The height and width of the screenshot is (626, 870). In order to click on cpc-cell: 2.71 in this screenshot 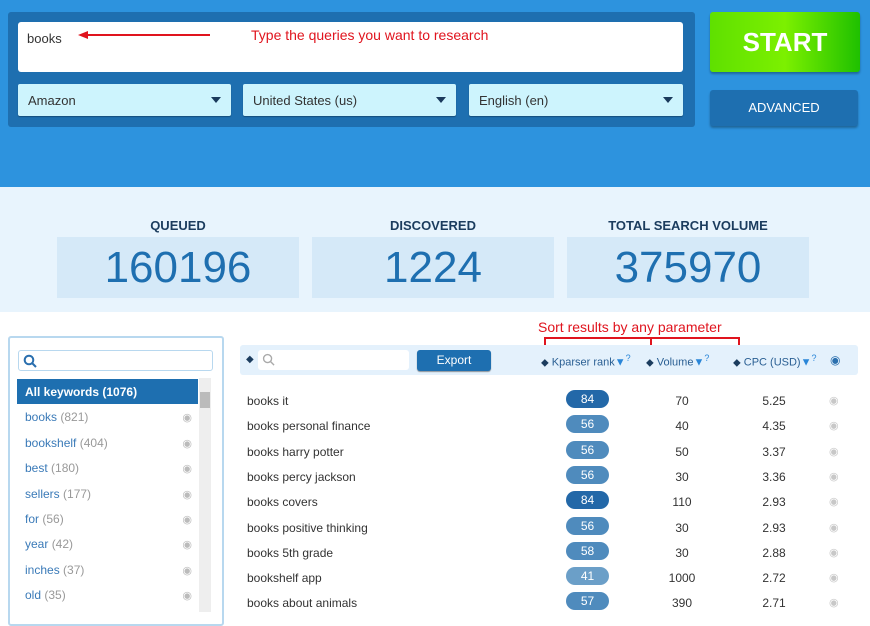, I will do `click(774, 603)`.